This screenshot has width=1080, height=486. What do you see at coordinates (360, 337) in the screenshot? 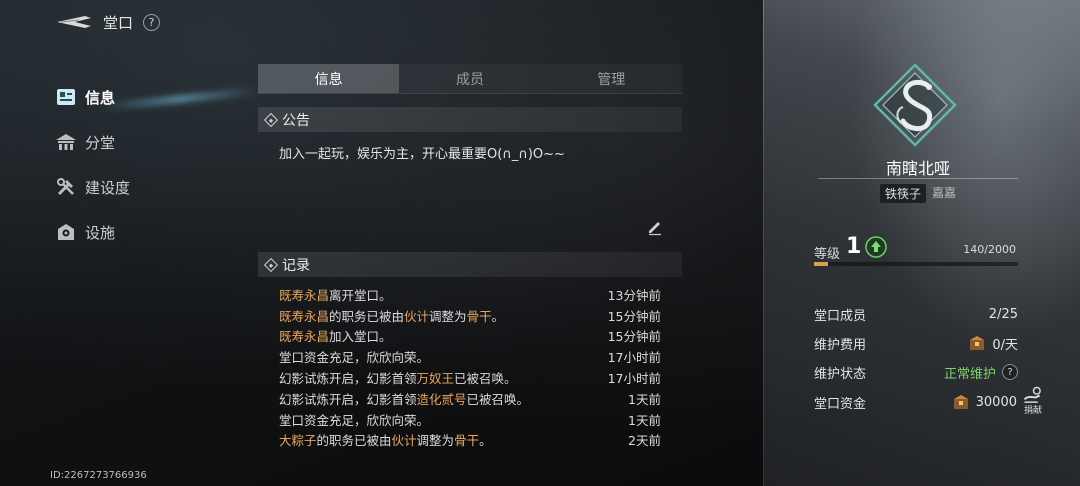
I see `record-segment: 加入堂口。` at bounding box center [360, 337].